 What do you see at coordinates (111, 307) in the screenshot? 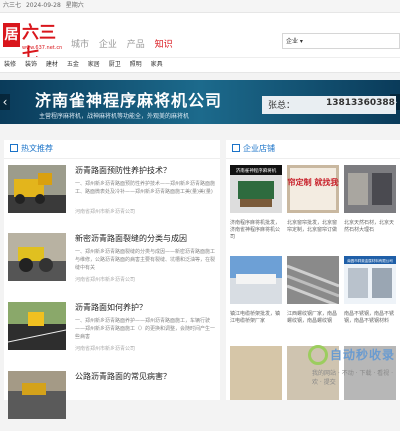
I see `article-title: 沥青路面如何养护？` at bounding box center [111, 307].